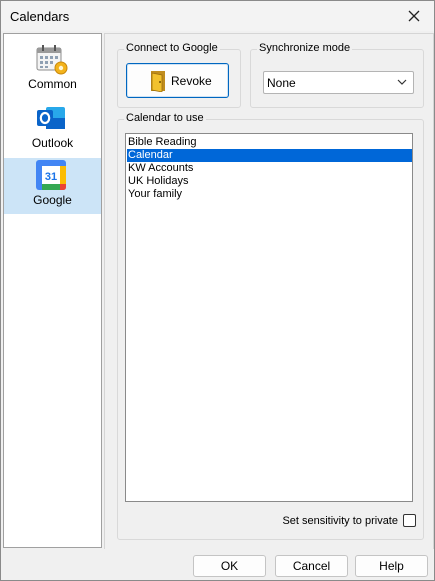 The height and width of the screenshot is (581, 435). I want to click on list-item: Bible Reading, so click(269, 142).